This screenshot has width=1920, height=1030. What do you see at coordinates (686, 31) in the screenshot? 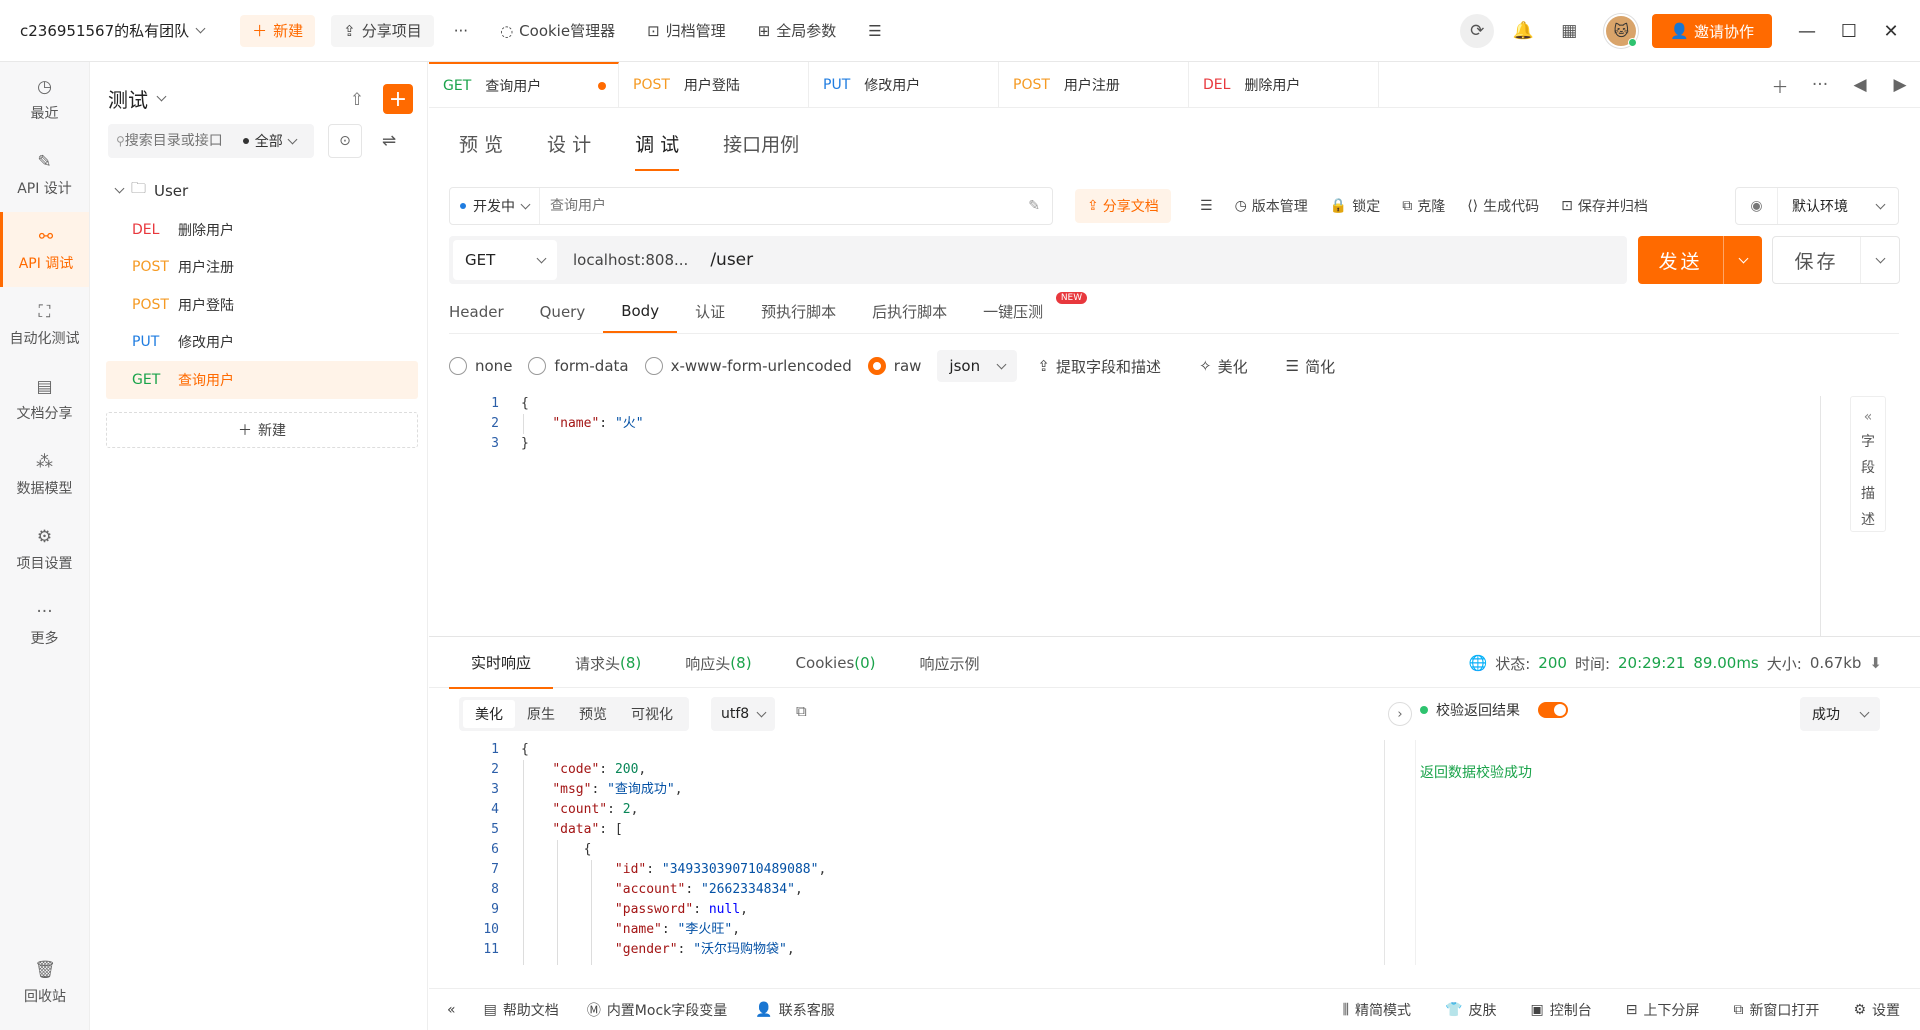
I see `archive-manager-button: ⊡ 归档管理` at bounding box center [686, 31].